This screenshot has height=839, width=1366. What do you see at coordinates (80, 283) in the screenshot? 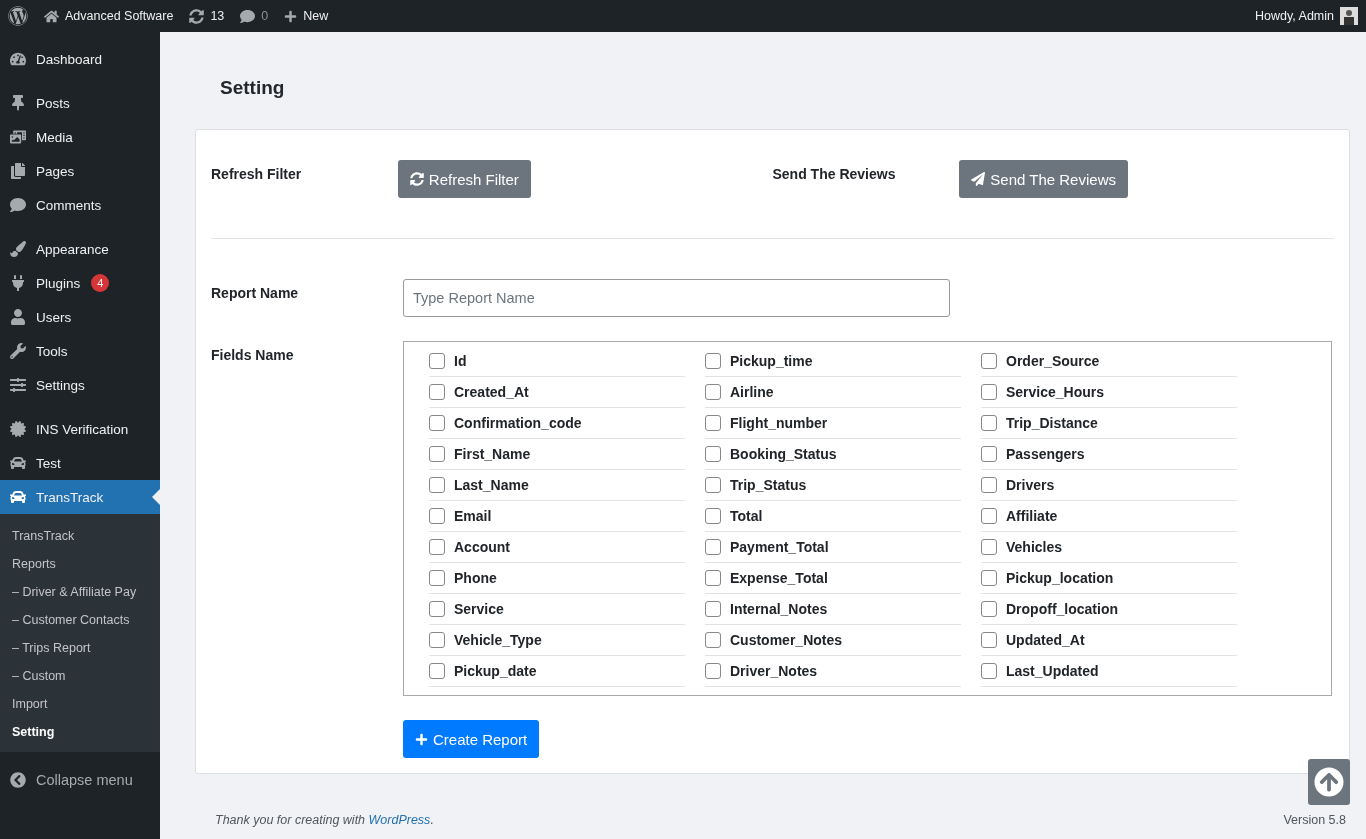
I see `sidebar-item: Plugins 4` at bounding box center [80, 283].